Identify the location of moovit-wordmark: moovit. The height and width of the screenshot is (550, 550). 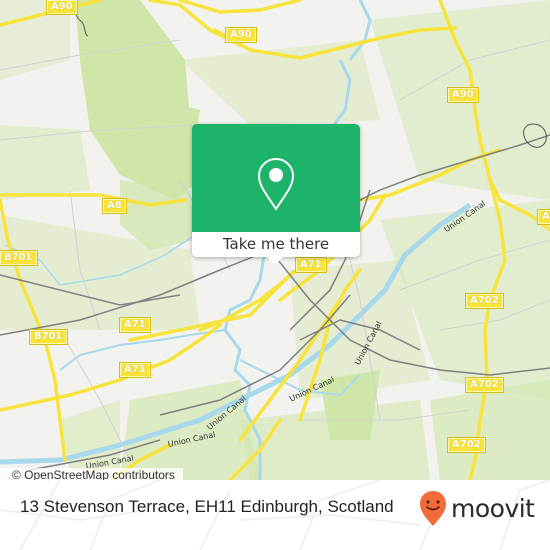
(493, 508).